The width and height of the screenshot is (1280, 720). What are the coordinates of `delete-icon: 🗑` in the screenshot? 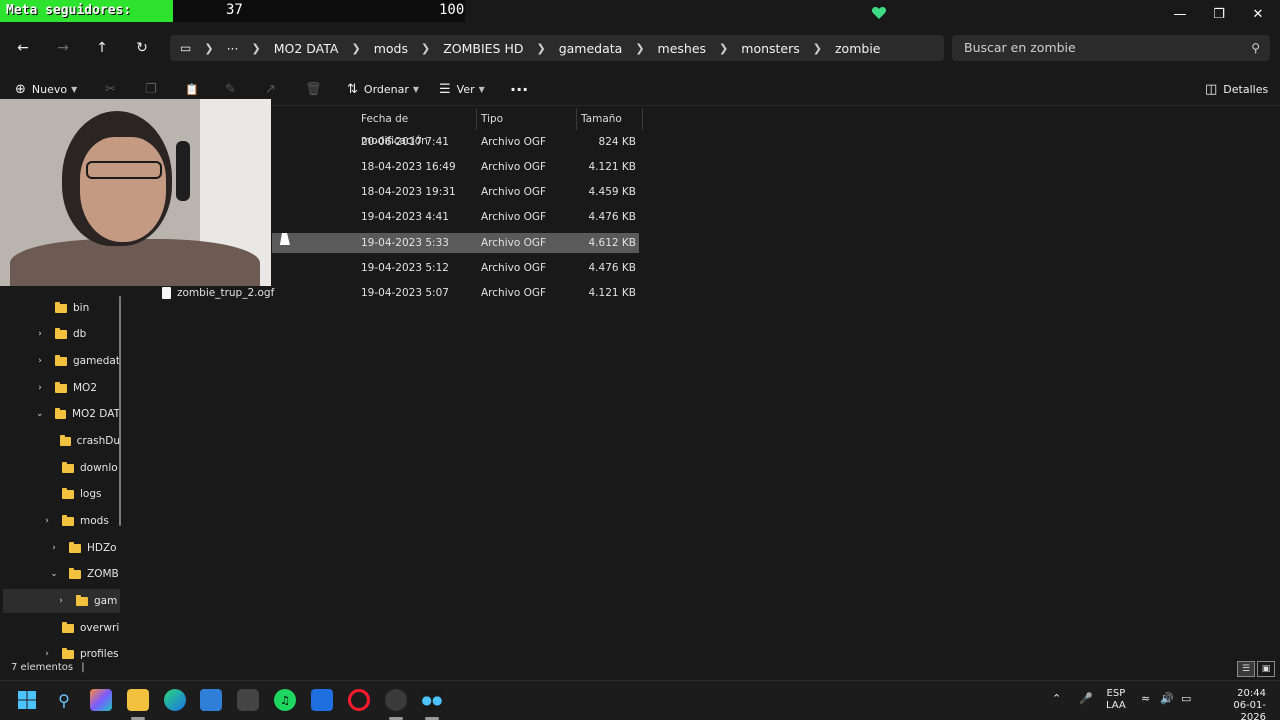 It's located at (313, 89).